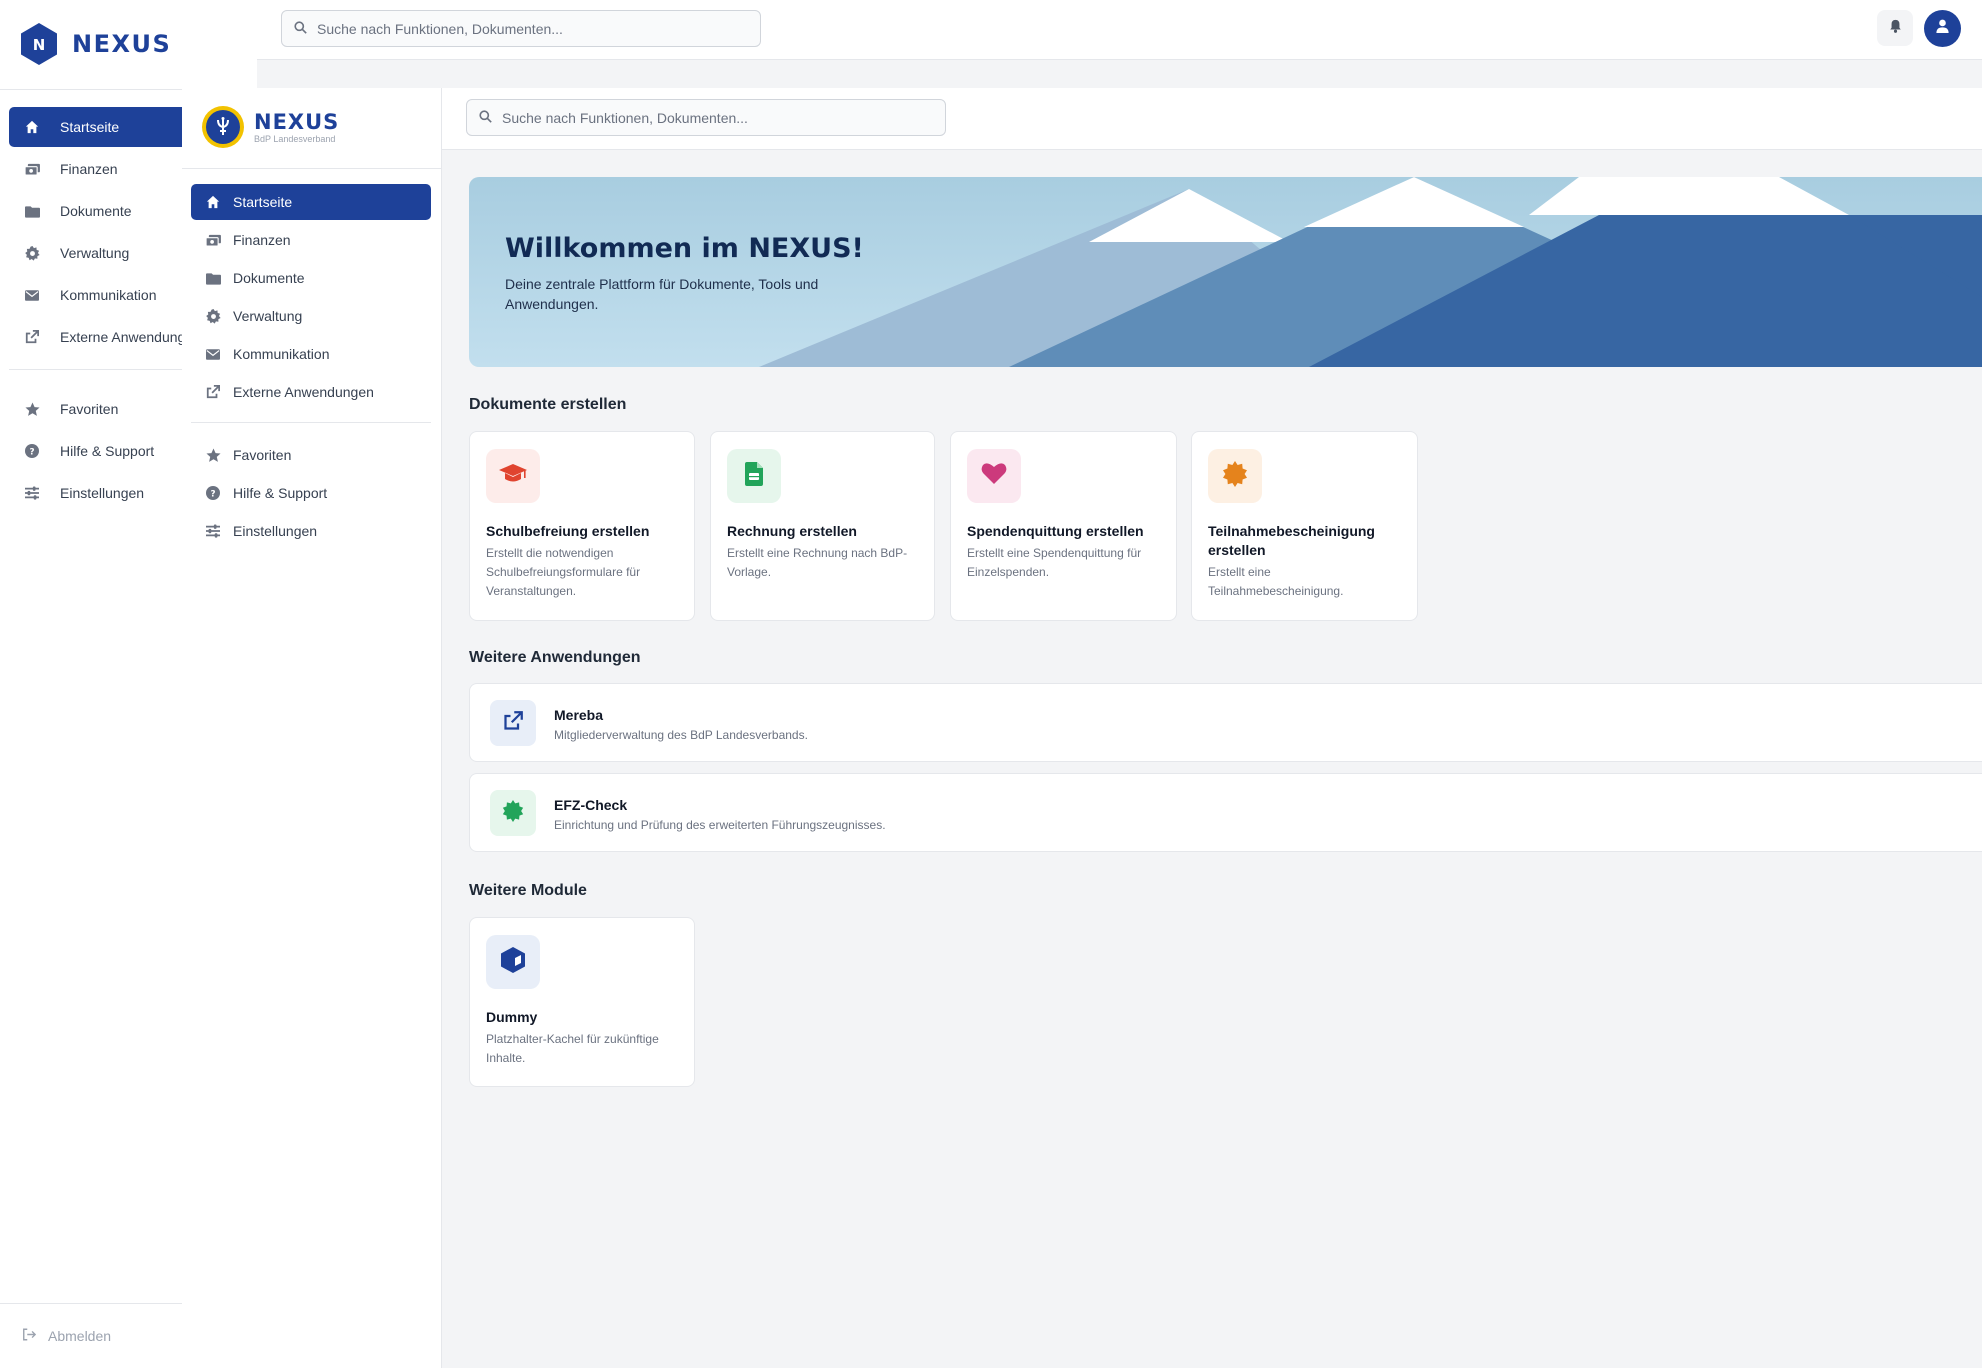 Image resolution: width=1982 pixels, height=1368 pixels. I want to click on outer-nav-label: Hilfe & Support, so click(107, 451).